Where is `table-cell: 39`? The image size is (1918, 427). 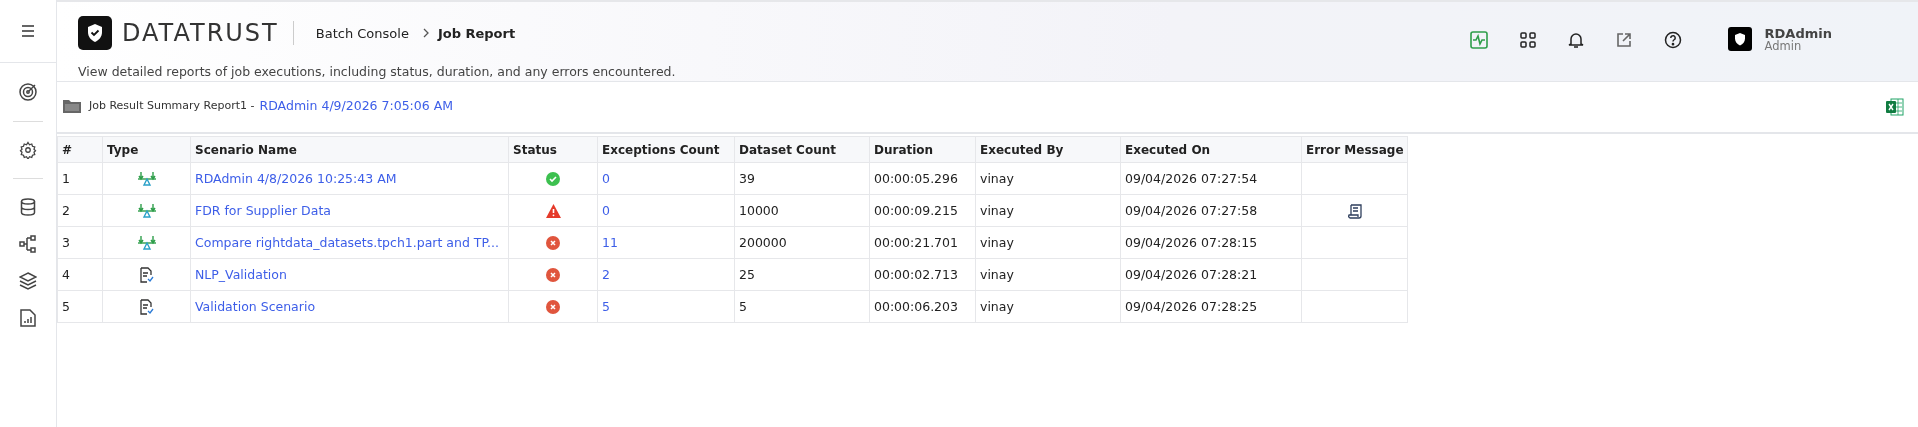
table-cell: 39 is located at coordinates (802, 178).